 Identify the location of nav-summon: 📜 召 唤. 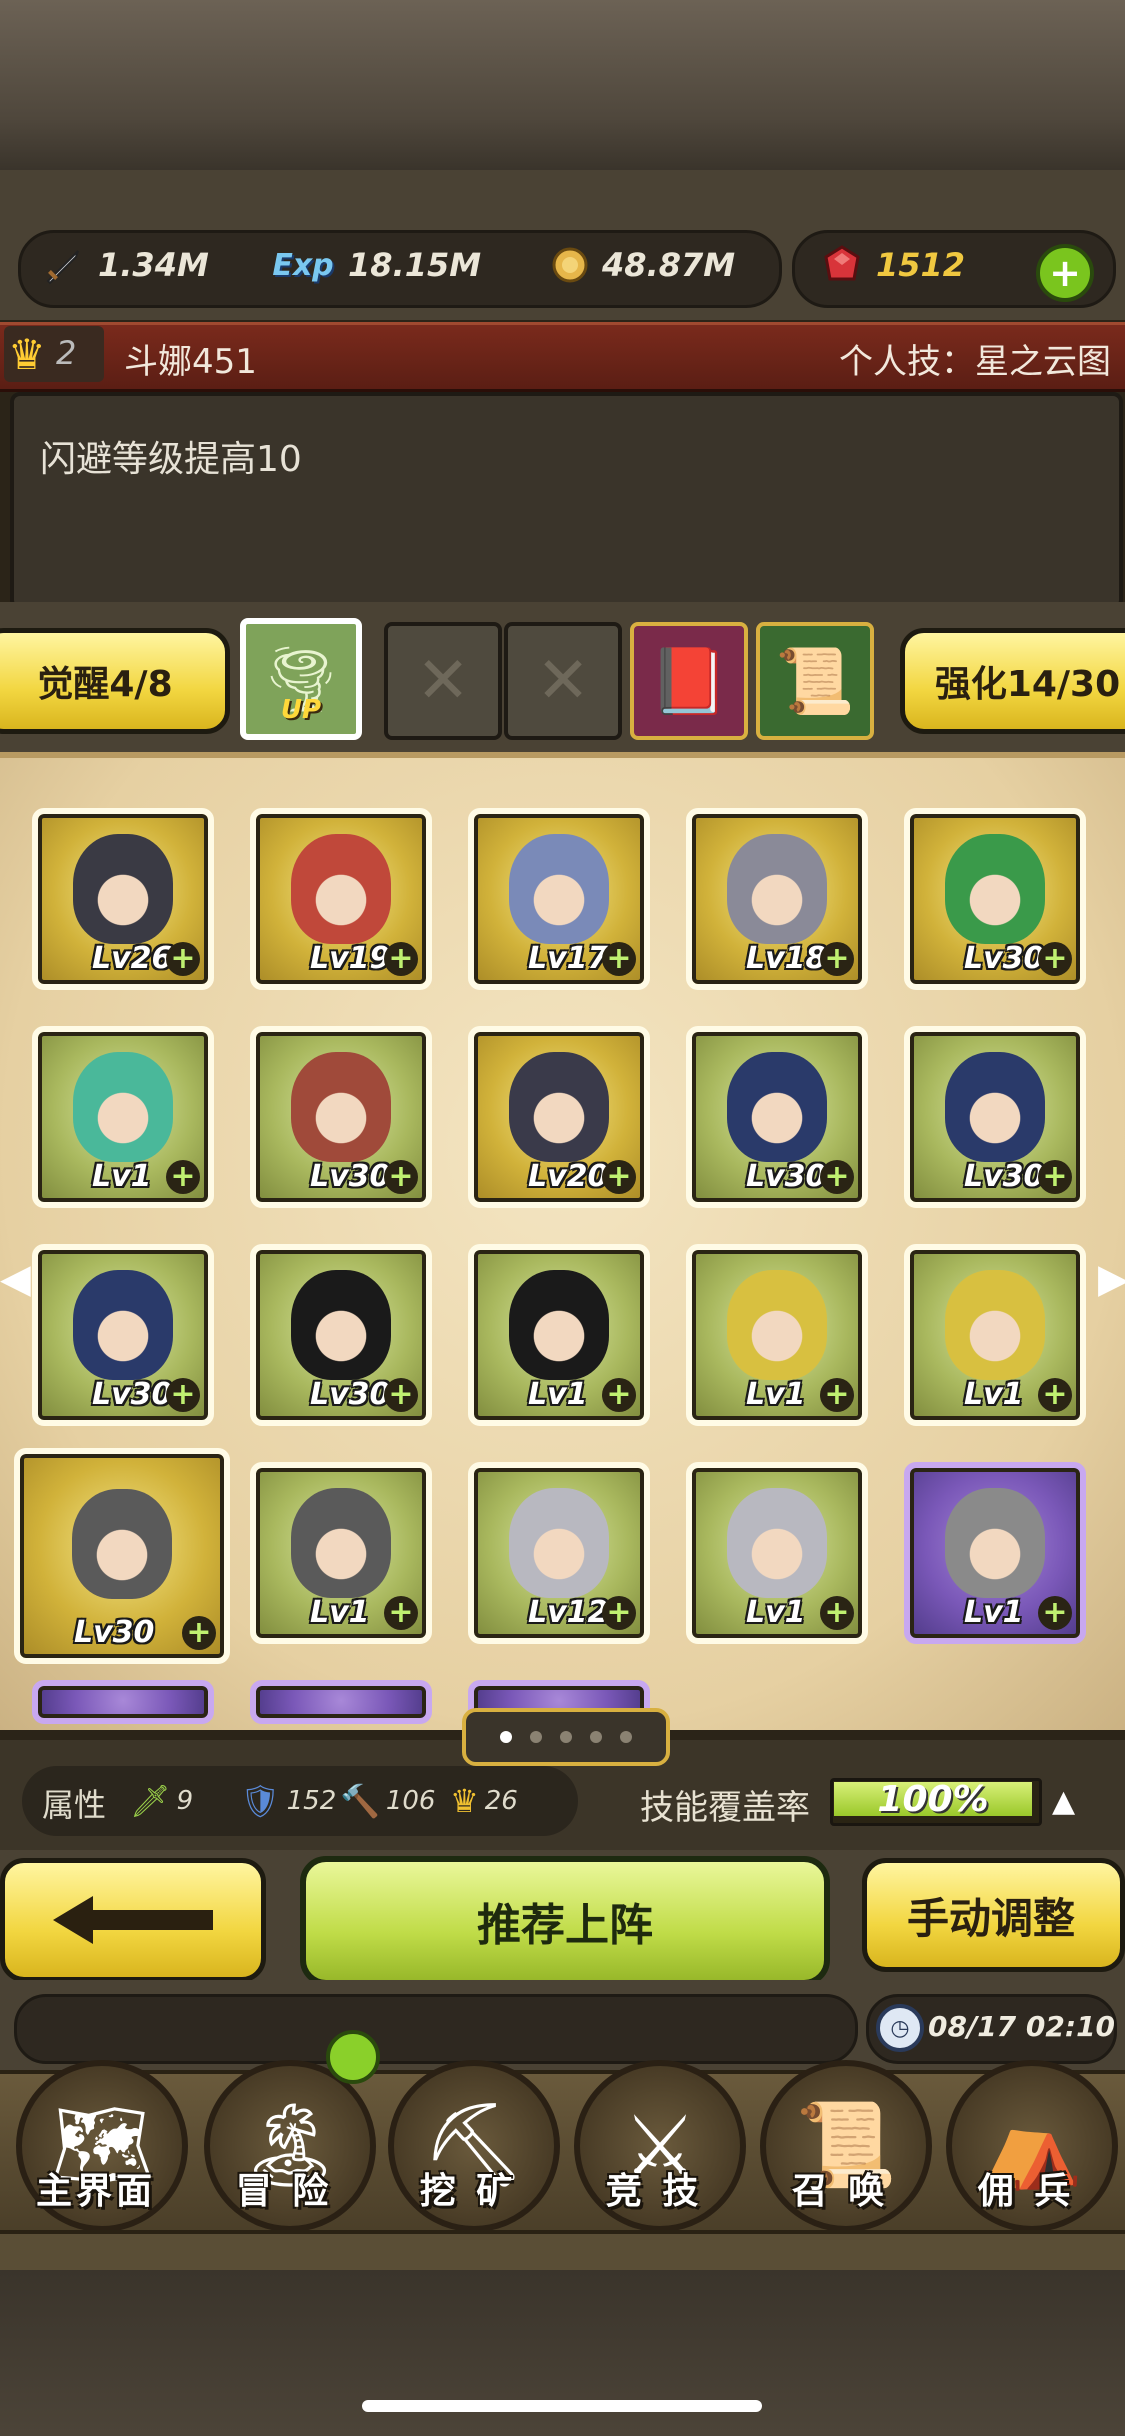
(841, 2146).